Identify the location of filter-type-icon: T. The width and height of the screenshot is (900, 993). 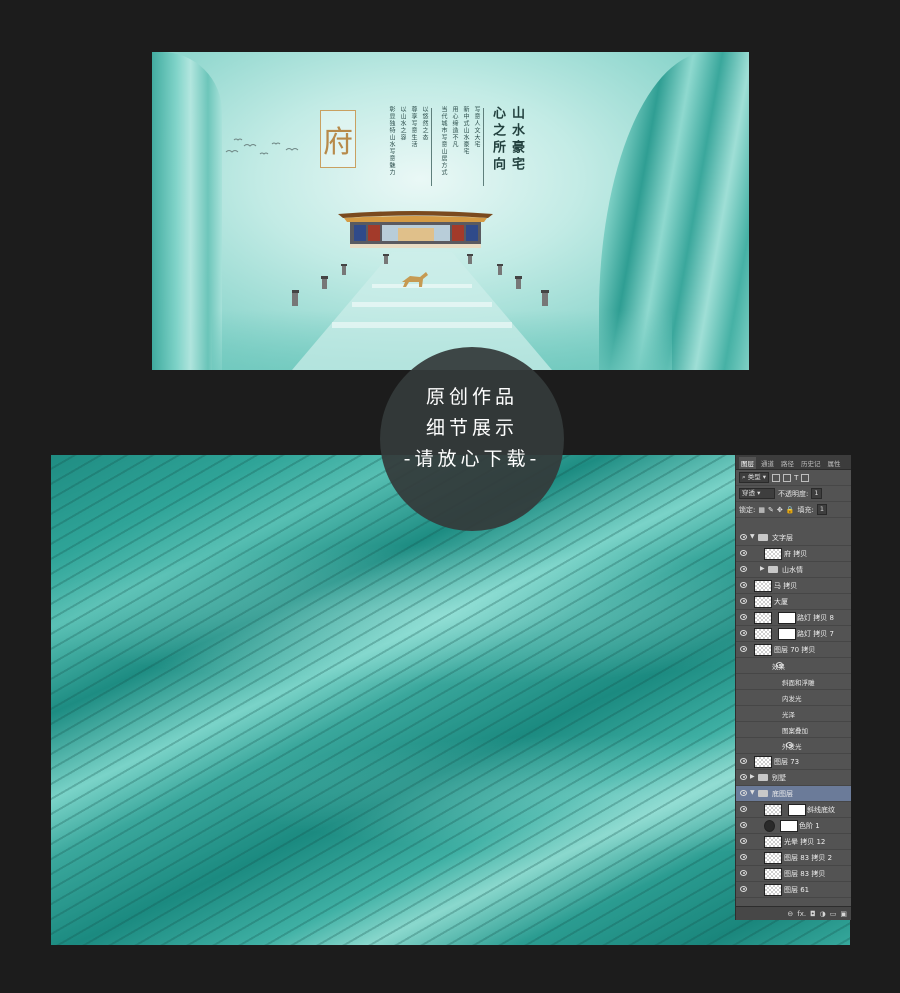
(796, 478).